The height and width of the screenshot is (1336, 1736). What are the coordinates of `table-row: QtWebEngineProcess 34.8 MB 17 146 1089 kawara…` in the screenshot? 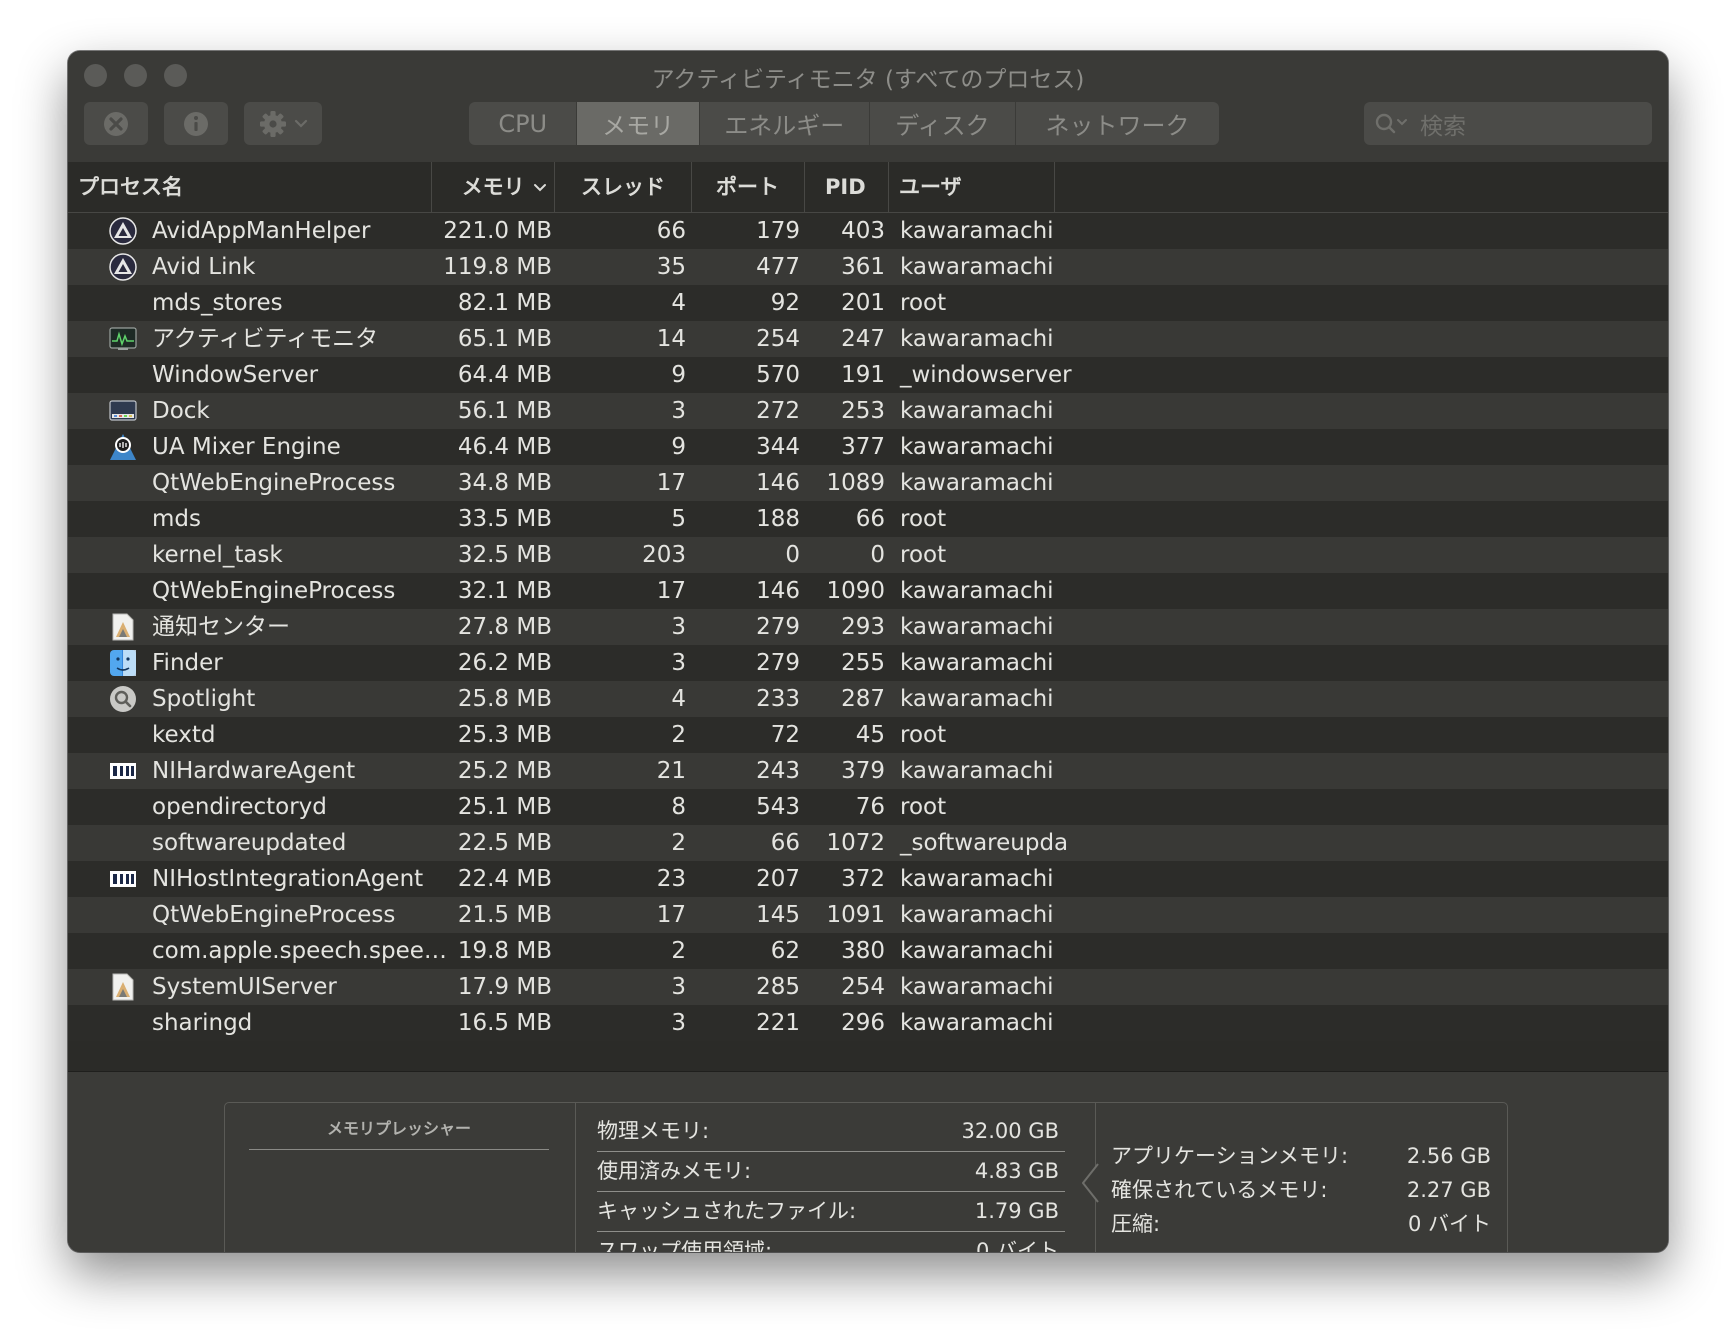 It's located at (868, 483).